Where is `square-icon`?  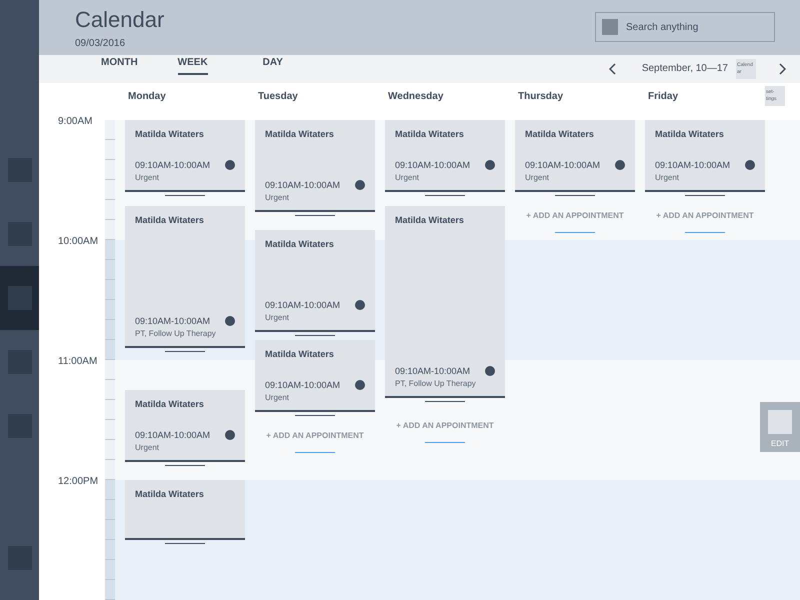 square-icon is located at coordinates (780, 422).